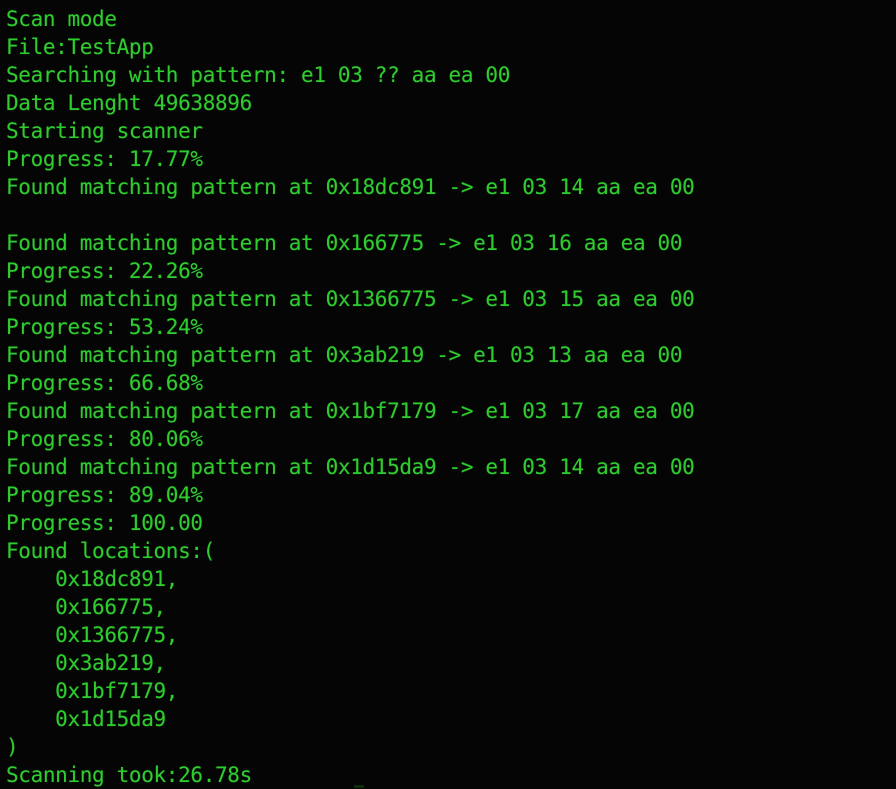 This screenshot has height=789, width=896. Describe the element at coordinates (104, 383) in the screenshot. I see `console-line-progress: Progress: 66.68%` at that location.